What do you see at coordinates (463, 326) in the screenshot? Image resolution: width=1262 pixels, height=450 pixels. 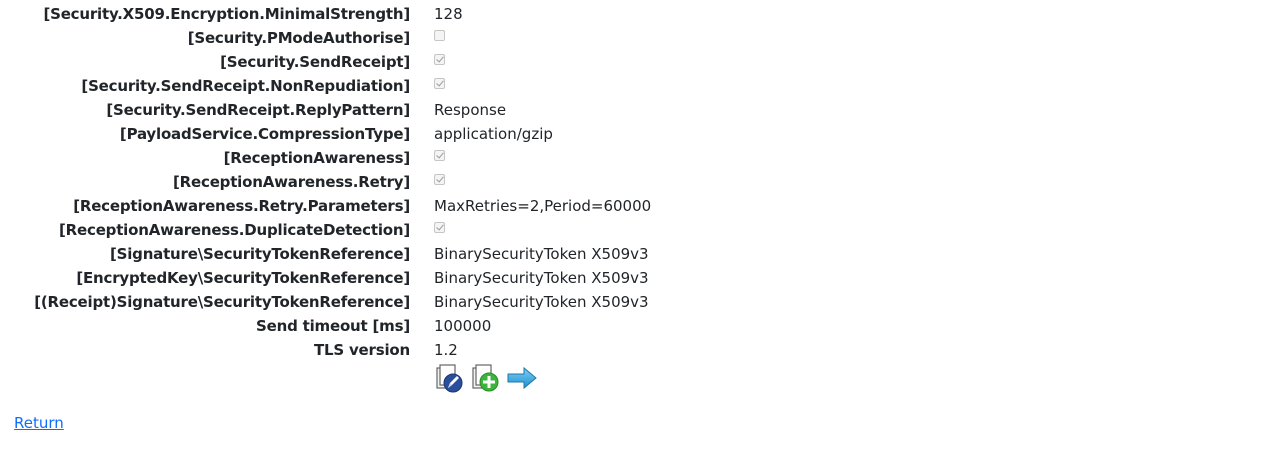 I see `property-value: 100000` at bounding box center [463, 326].